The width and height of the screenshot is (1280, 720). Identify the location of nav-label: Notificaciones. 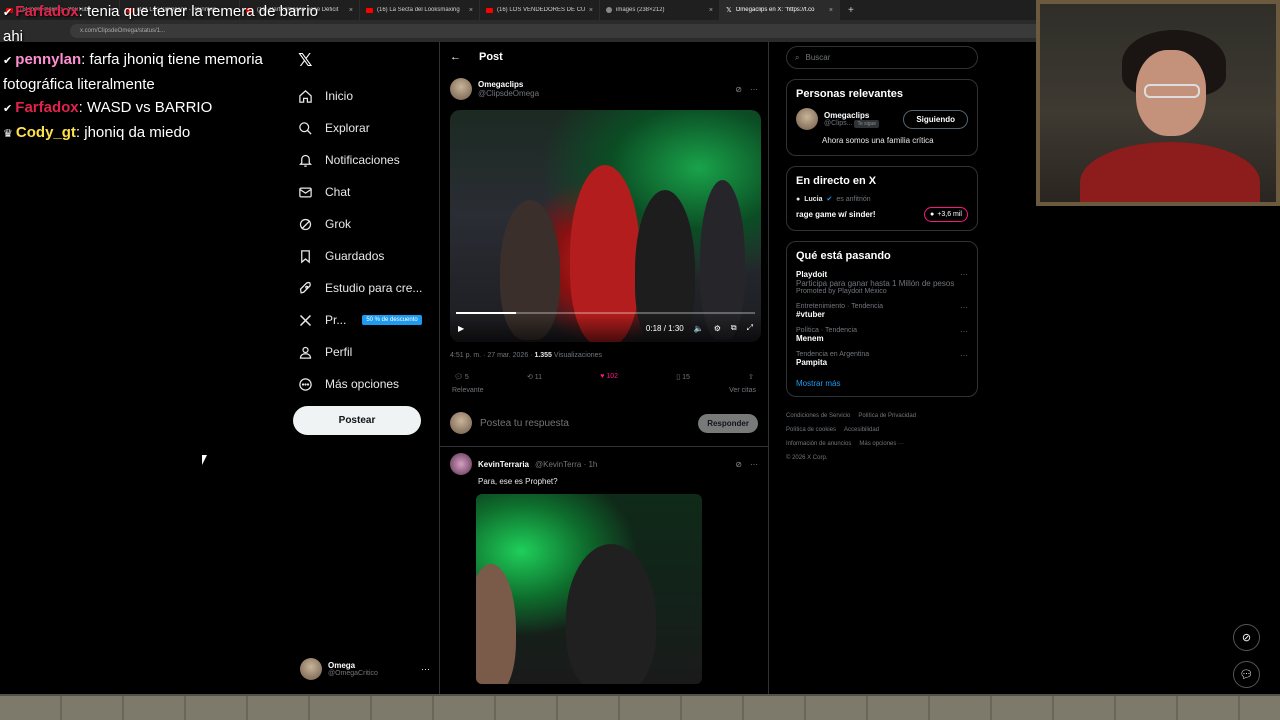
(362, 160).